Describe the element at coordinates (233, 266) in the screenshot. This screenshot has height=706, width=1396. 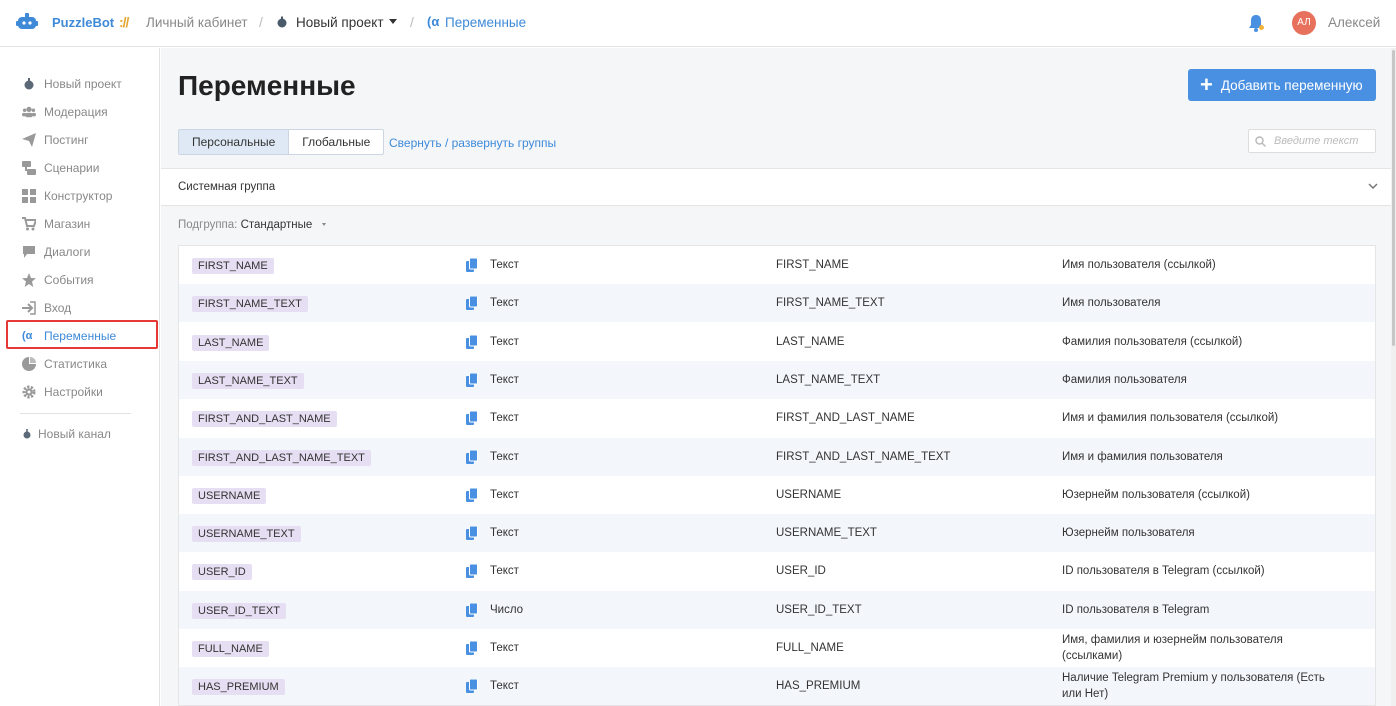
I see `variable-name-tag: FIRST_NAME` at that location.